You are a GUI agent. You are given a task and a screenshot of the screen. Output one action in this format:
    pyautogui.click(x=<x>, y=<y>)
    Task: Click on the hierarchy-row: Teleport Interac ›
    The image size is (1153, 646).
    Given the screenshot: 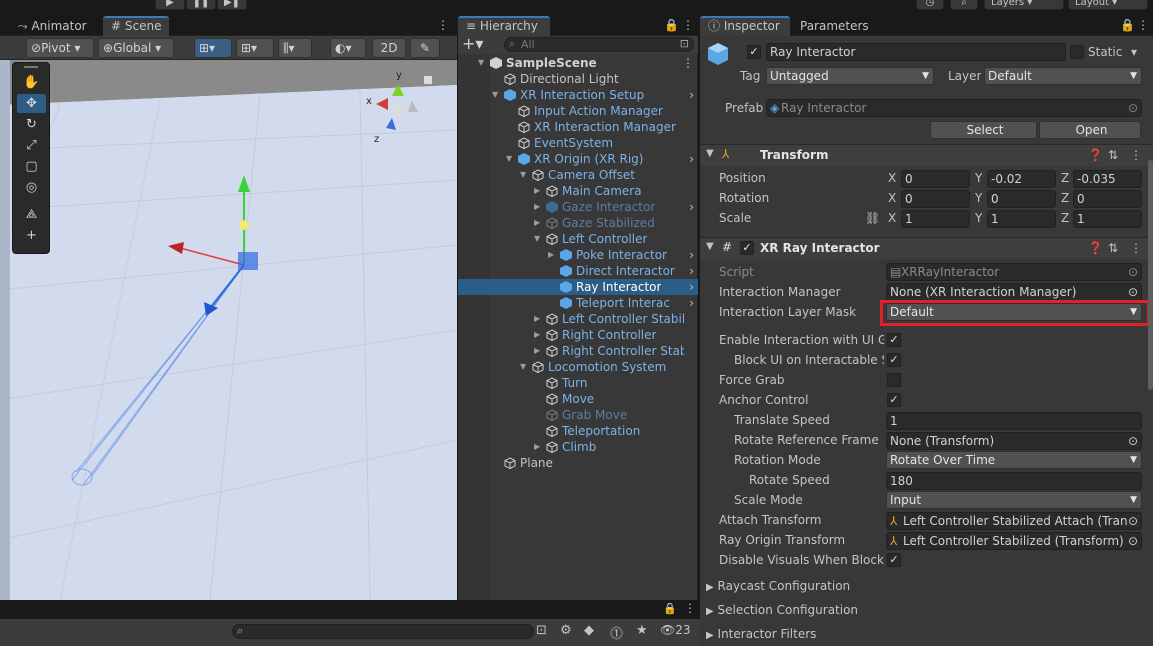 What is the action you would take?
    pyautogui.click(x=578, y=303)
    